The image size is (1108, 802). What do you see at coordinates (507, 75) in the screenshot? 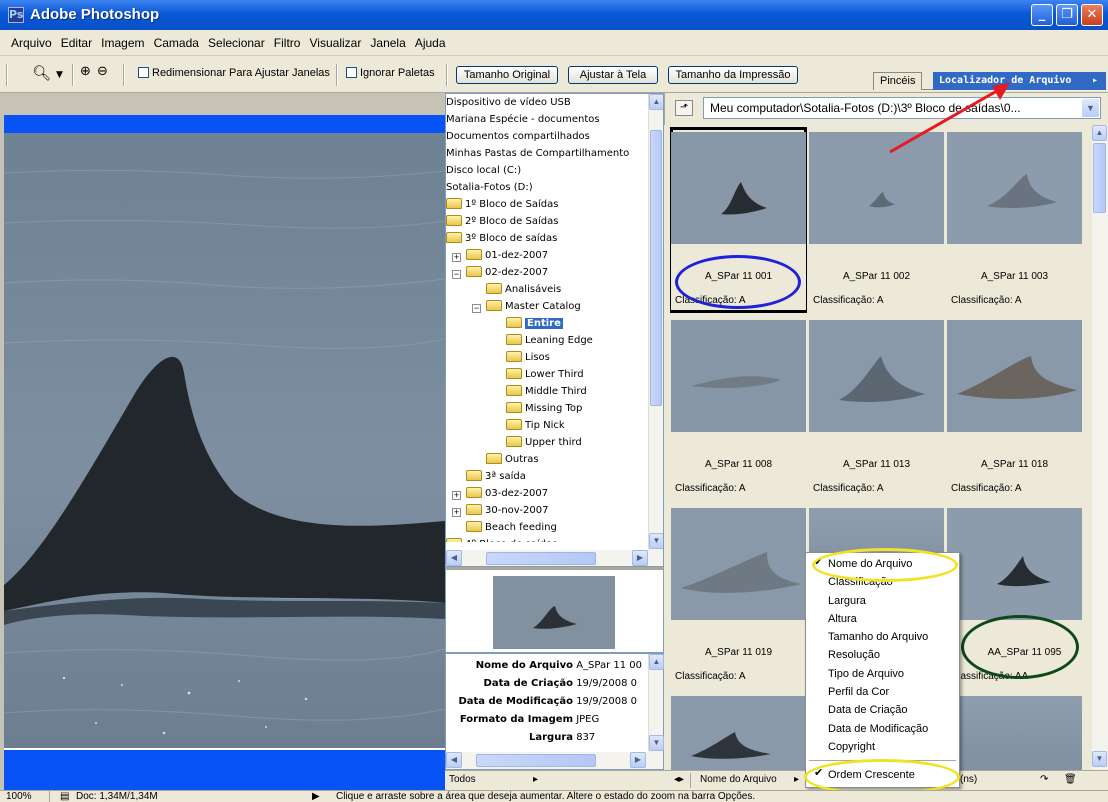
I see `actual-pixels-button: Tamanho Original` at bounding box center [507, 75].